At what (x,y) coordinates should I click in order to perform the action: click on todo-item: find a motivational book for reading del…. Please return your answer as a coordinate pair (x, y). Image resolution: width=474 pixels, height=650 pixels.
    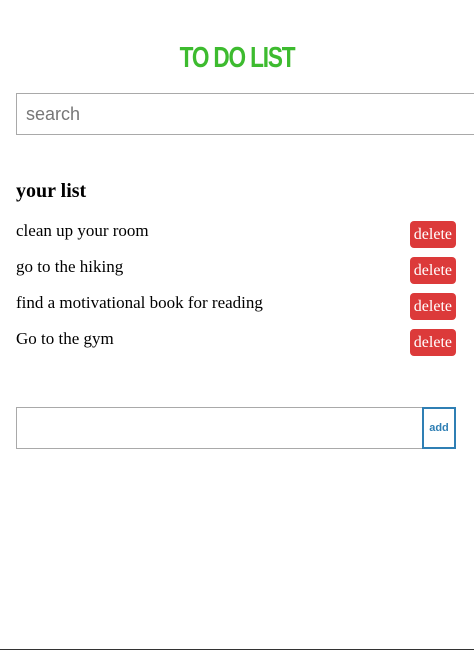
    Looking at the image, I should click on (236, 308).